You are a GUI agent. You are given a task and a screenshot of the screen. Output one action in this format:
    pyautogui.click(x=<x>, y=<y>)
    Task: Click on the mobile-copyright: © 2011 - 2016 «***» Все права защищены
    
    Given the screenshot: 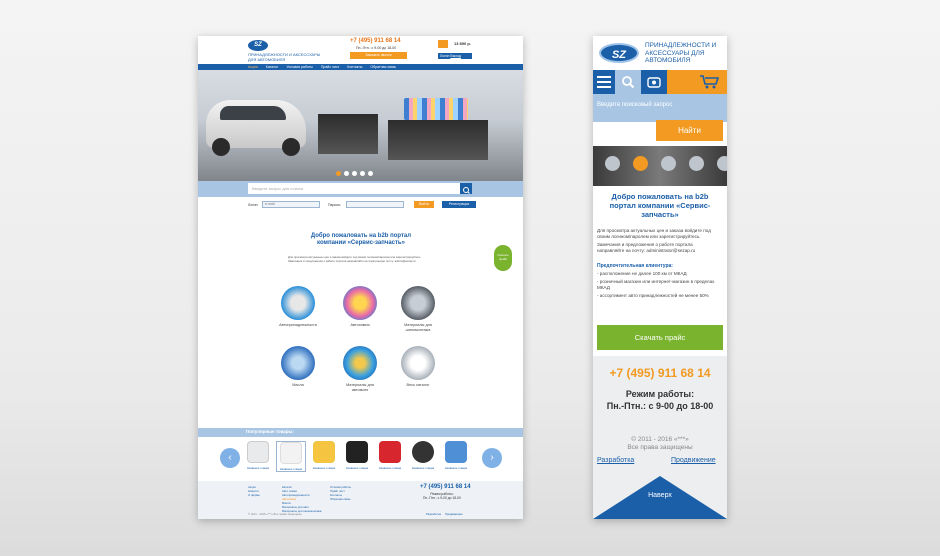 What is the action you would take?
    pyautogui.click(x=660, y=444)
    